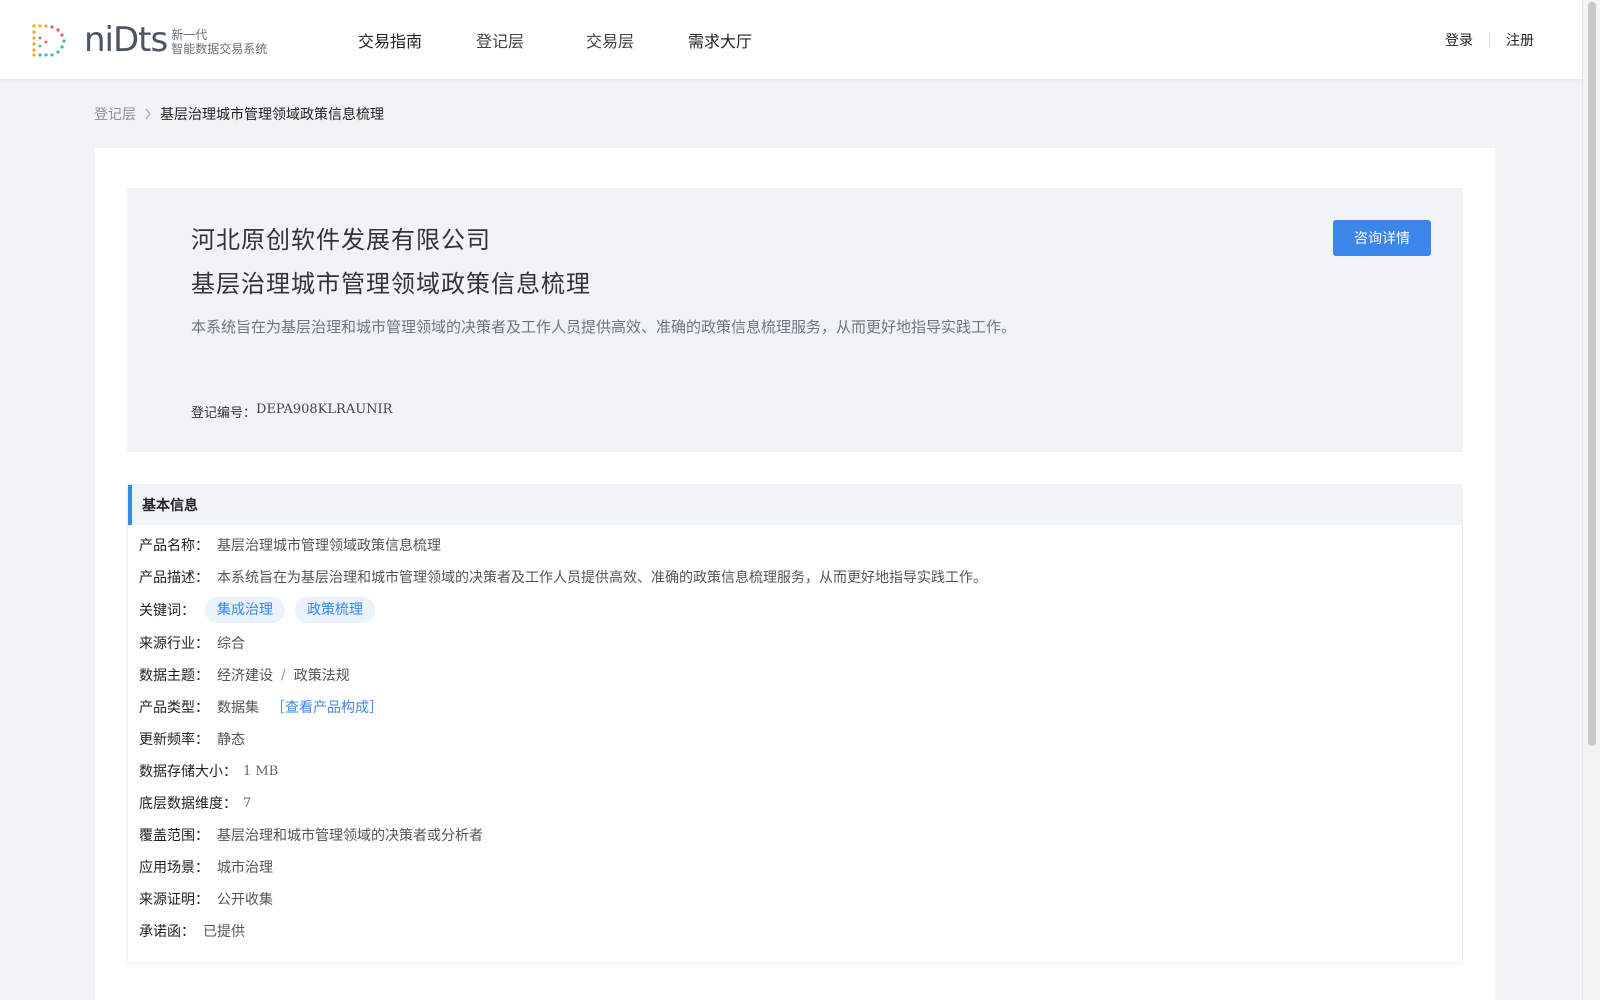  Describe the element at coordinates (327, 707) in the screenshot. I see `view-product-composition-link: ［查看产品构成］` at that location.